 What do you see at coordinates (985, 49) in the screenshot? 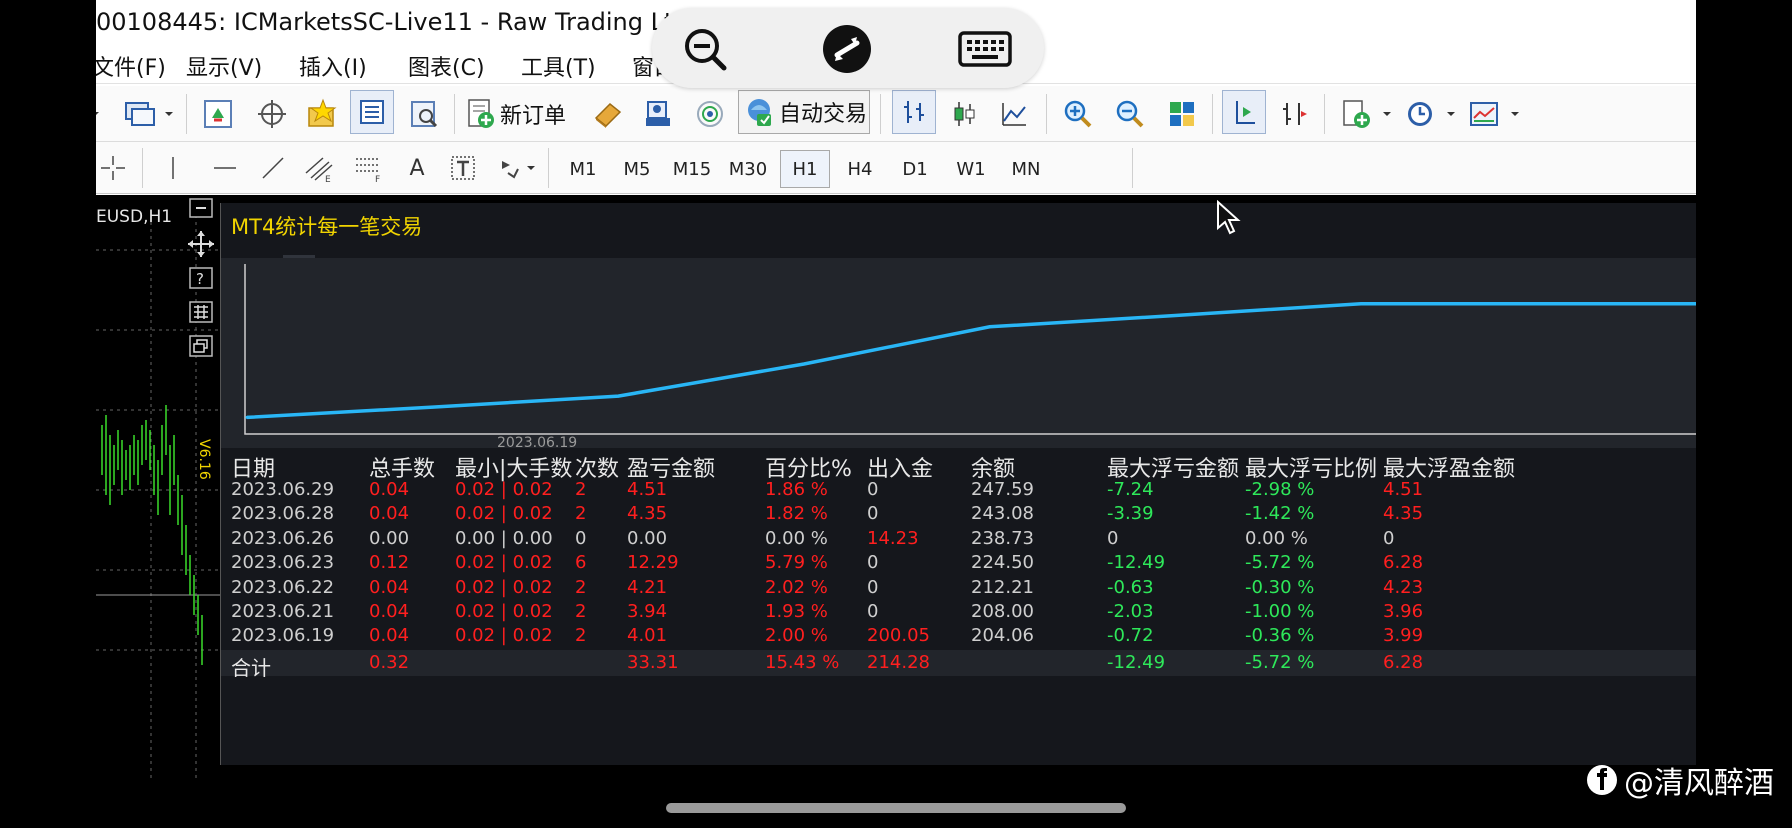
I see `keyboard-icon` at bounding box center [985, 49].